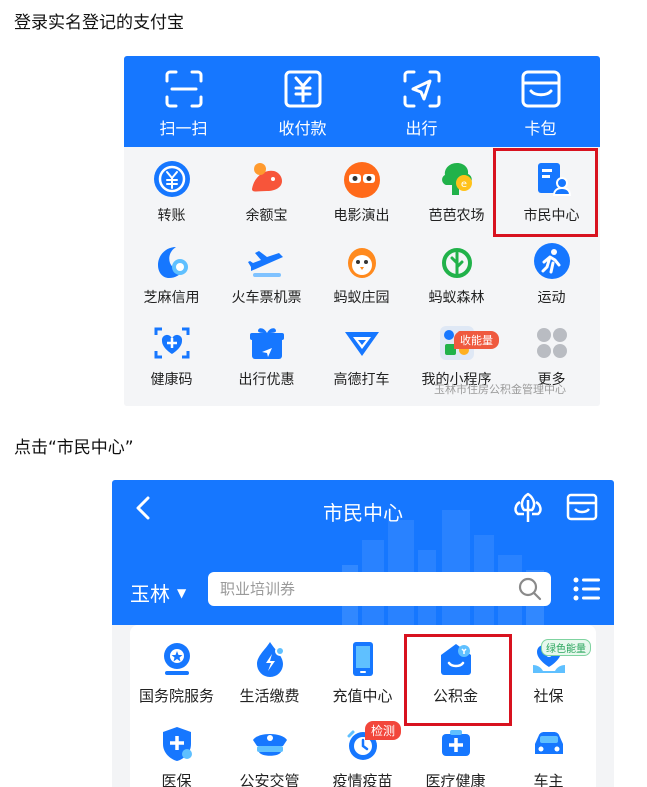  I want to click on travel-discount-icon, so click(266, 343).